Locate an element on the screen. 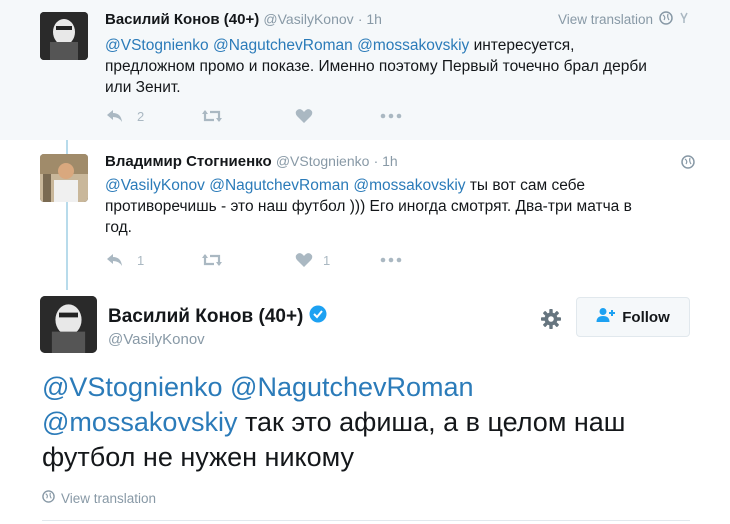 Image resolution: width=730 pixels, height=524 pixels. fullname: Владимир Стогниенко is located at coordinates (188, 161).